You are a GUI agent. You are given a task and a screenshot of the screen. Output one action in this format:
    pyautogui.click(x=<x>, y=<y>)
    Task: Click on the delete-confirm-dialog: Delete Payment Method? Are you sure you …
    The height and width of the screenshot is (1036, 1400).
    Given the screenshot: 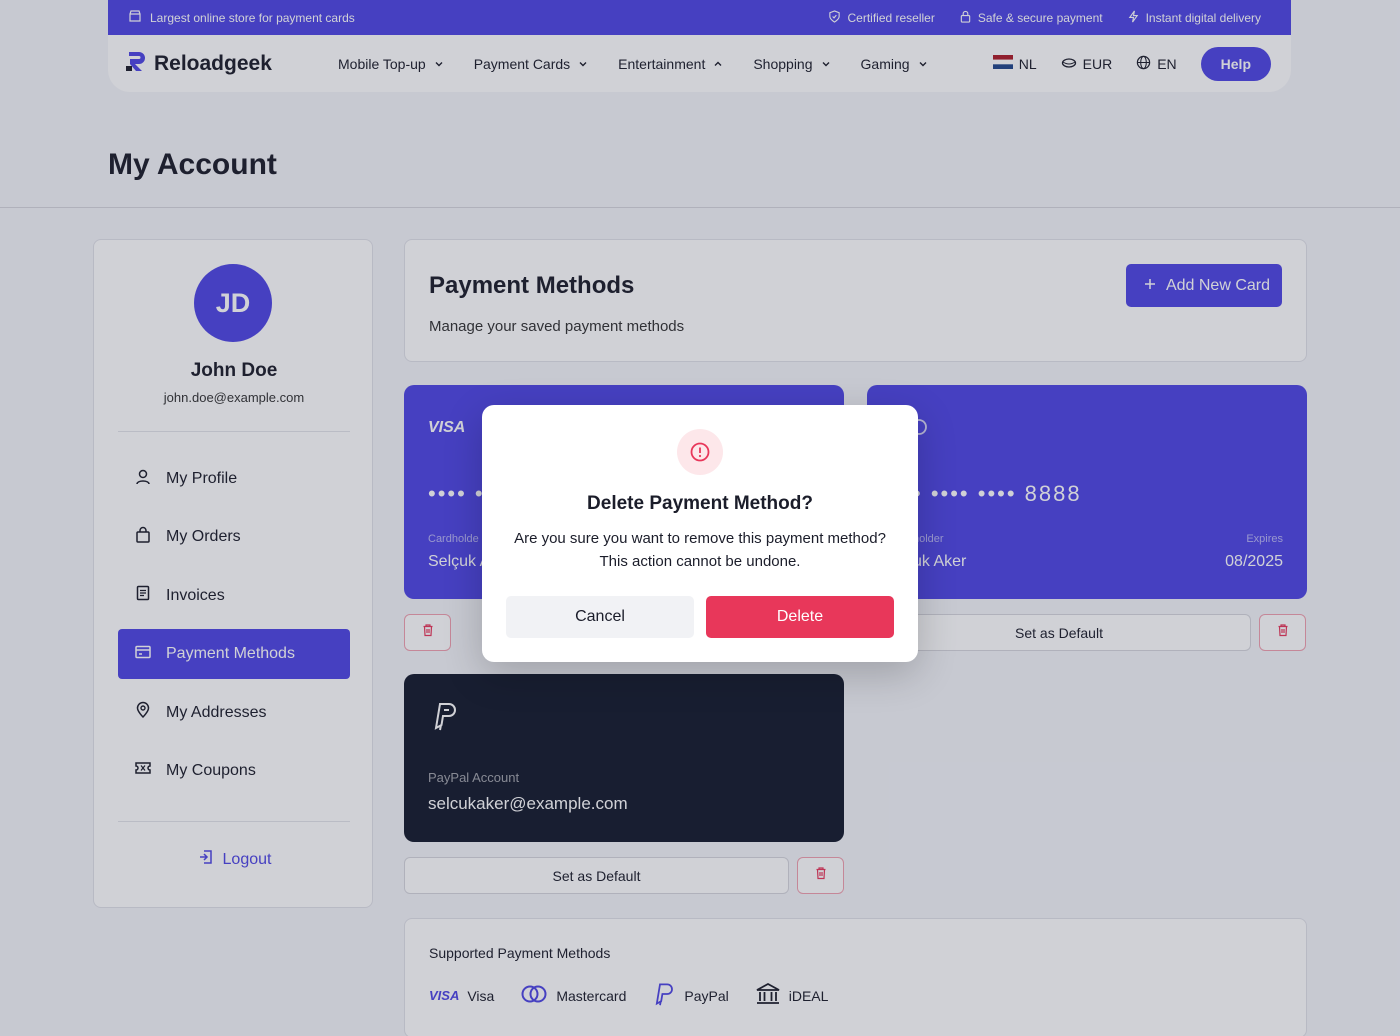 What is the action you would take?
    pyautogui.click(x=700, y=533)
    